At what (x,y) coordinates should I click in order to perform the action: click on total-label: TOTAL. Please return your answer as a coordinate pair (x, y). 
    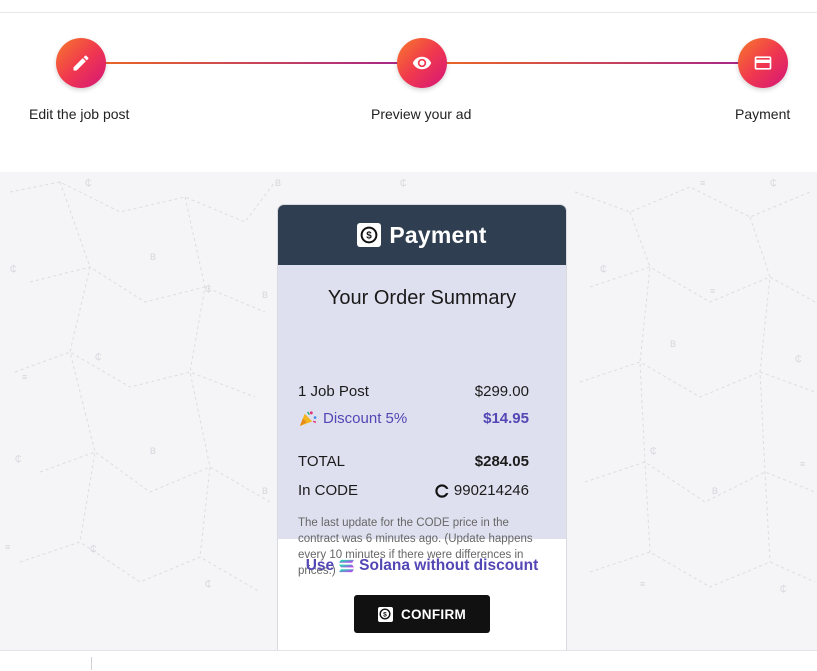
    Looking at the image, I should click on (321, 461).